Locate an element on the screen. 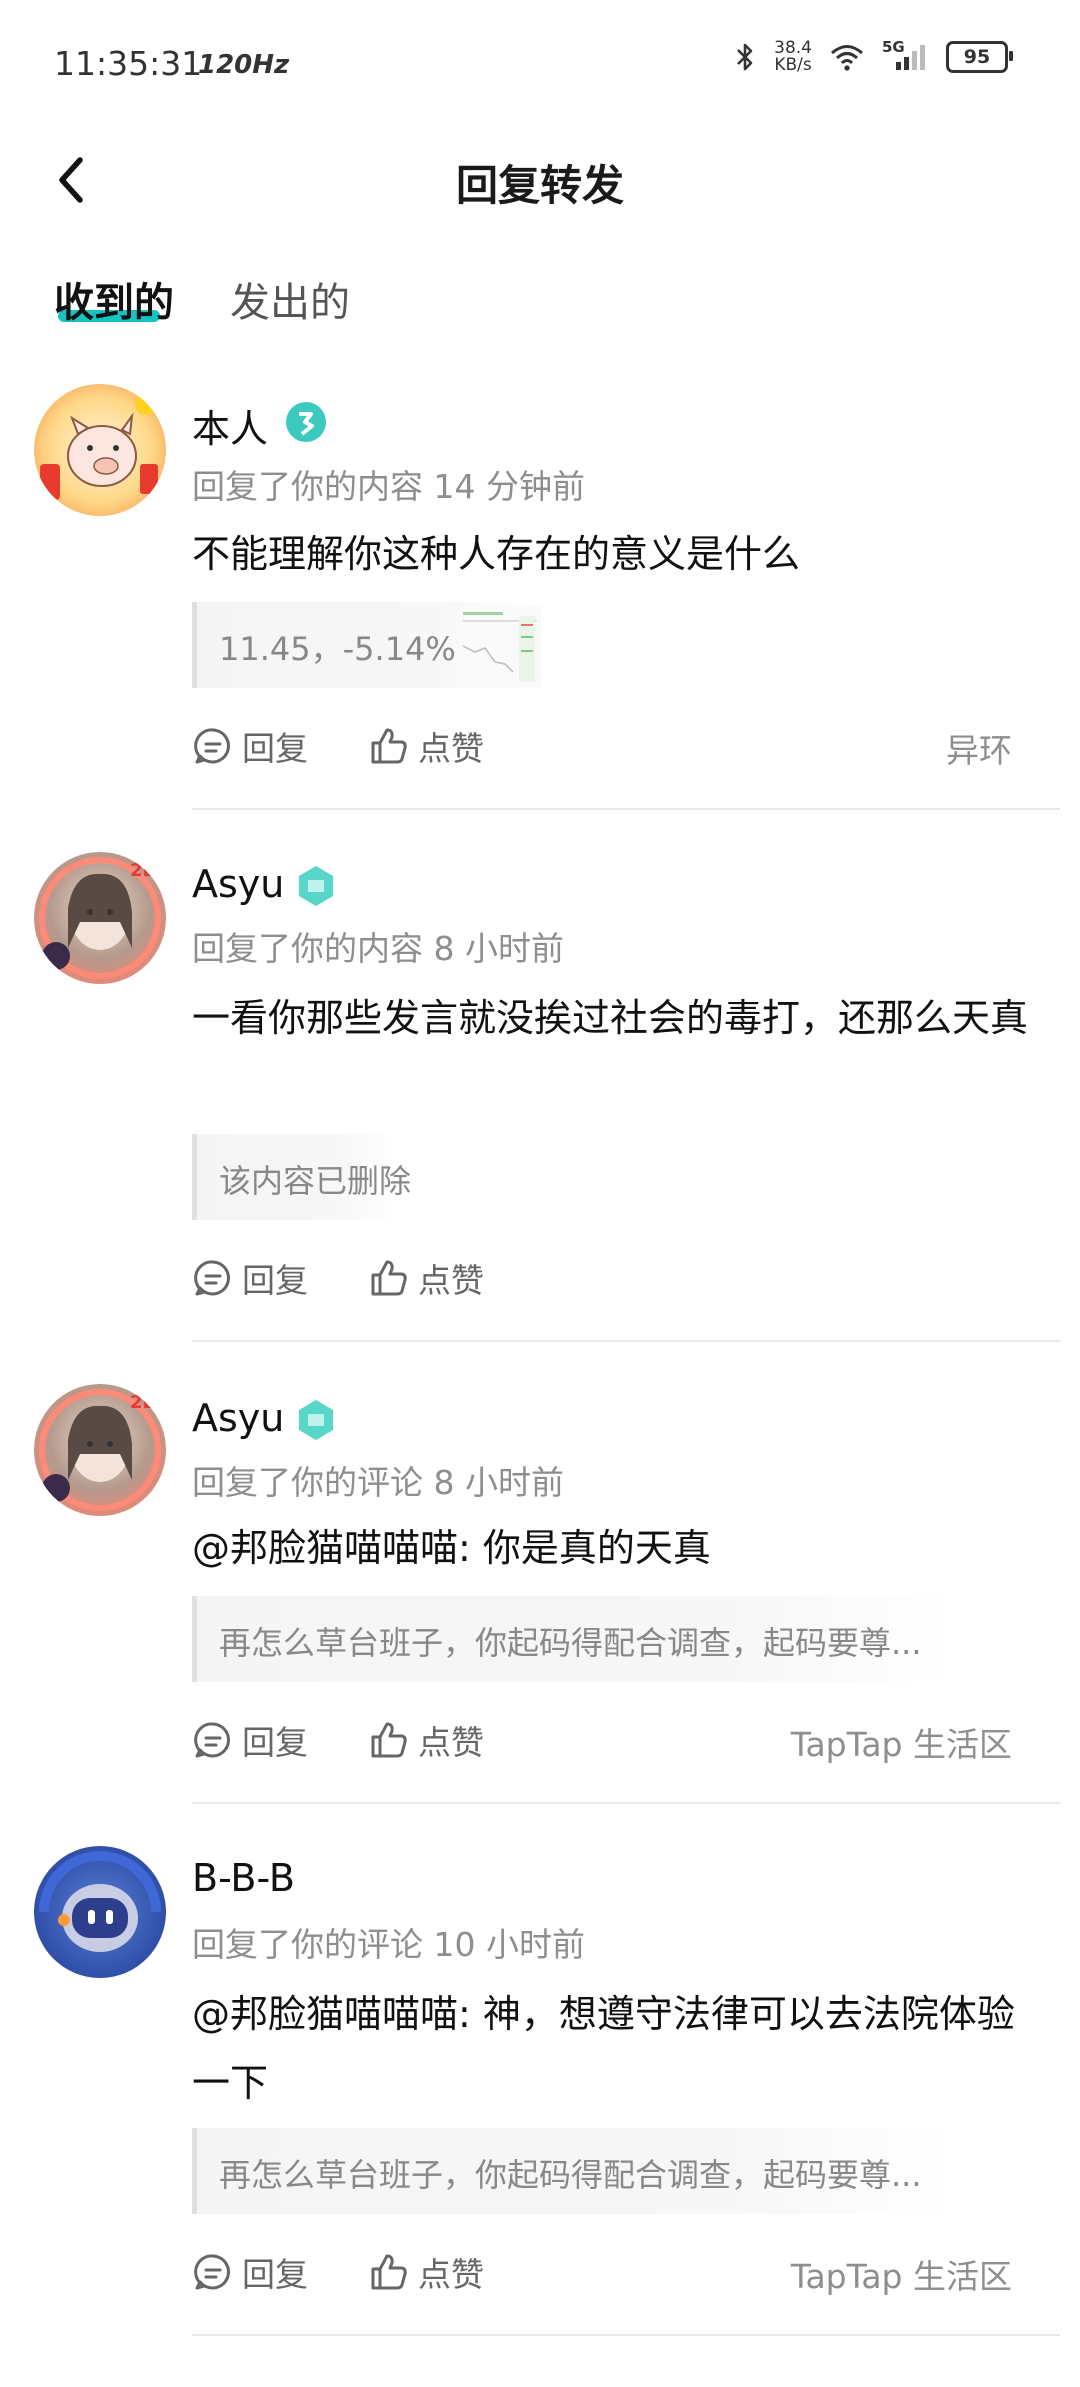  net-speed: 38.4 KB/s is located at coordinates (793, 57).